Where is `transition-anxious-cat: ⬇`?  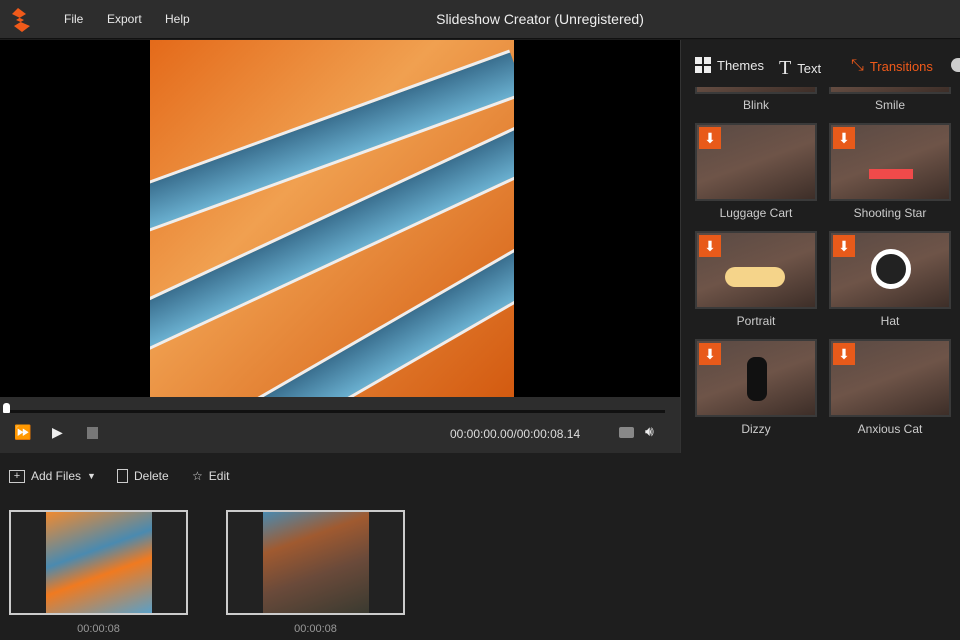
transition-anxious-cat: ⬇ is located at coordinates (890, 378).